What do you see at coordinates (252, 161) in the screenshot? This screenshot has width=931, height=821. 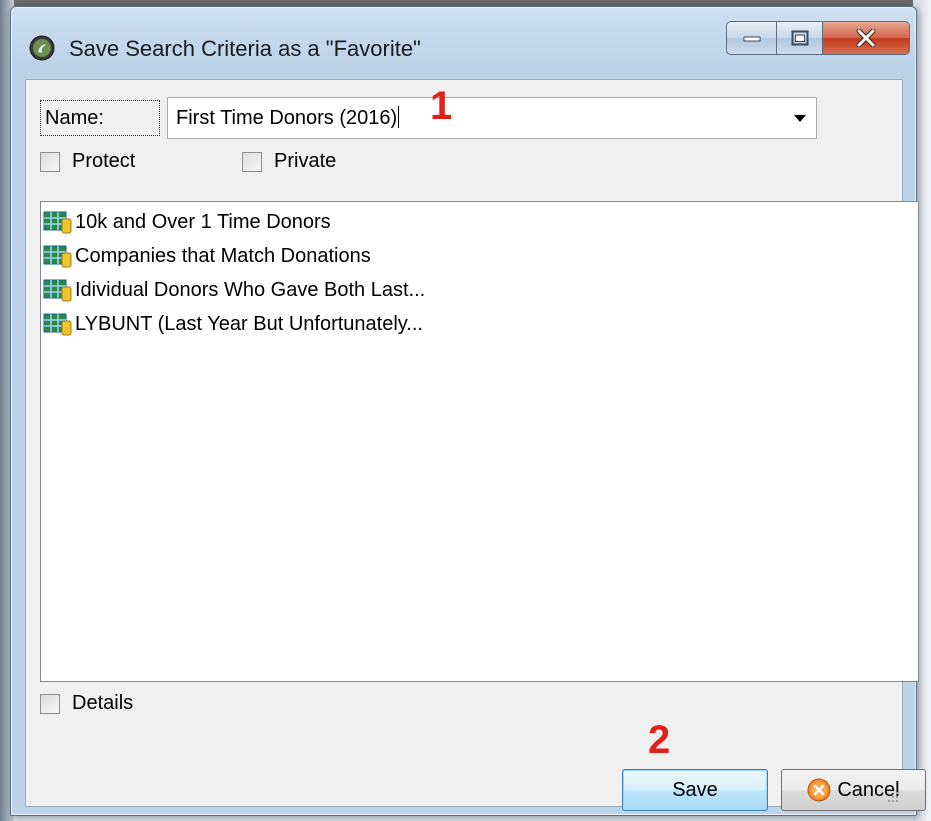 I see `private-checkbox` at bounding box center [252, 161].